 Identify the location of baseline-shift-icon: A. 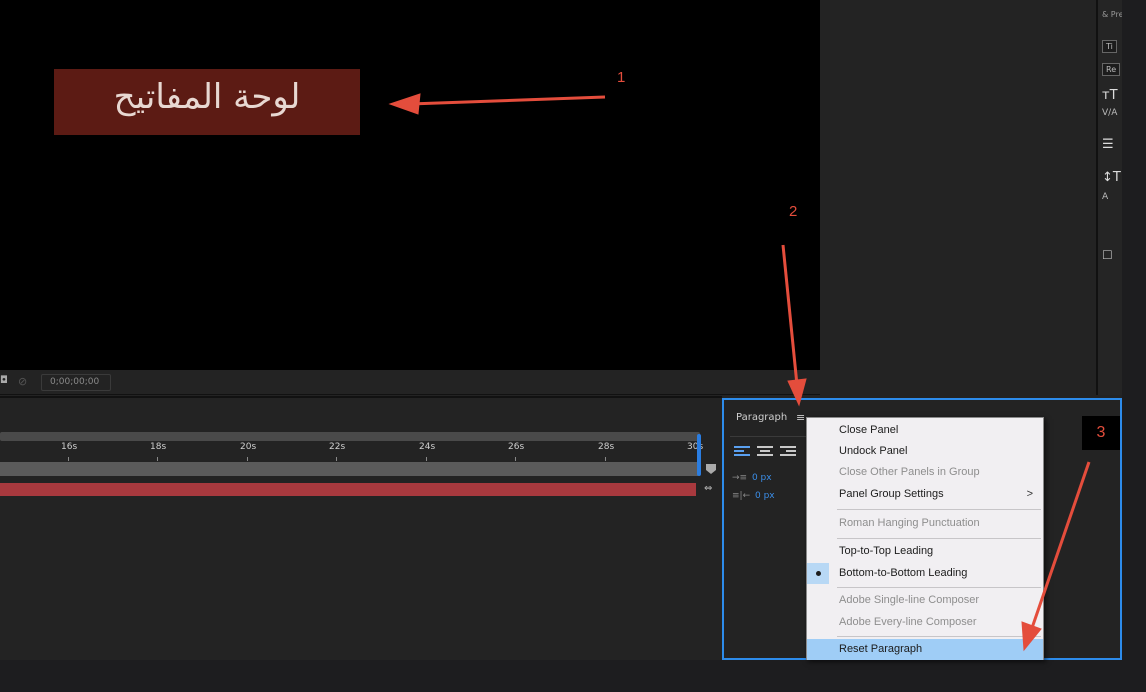
(1105, 197).